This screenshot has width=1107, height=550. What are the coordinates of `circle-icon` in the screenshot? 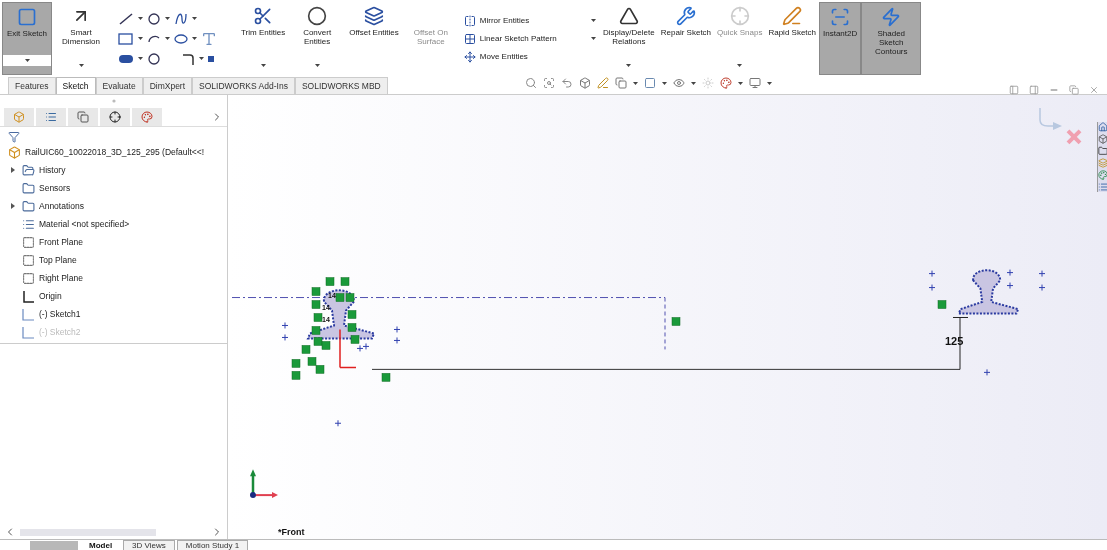 It's located at (154, 18).